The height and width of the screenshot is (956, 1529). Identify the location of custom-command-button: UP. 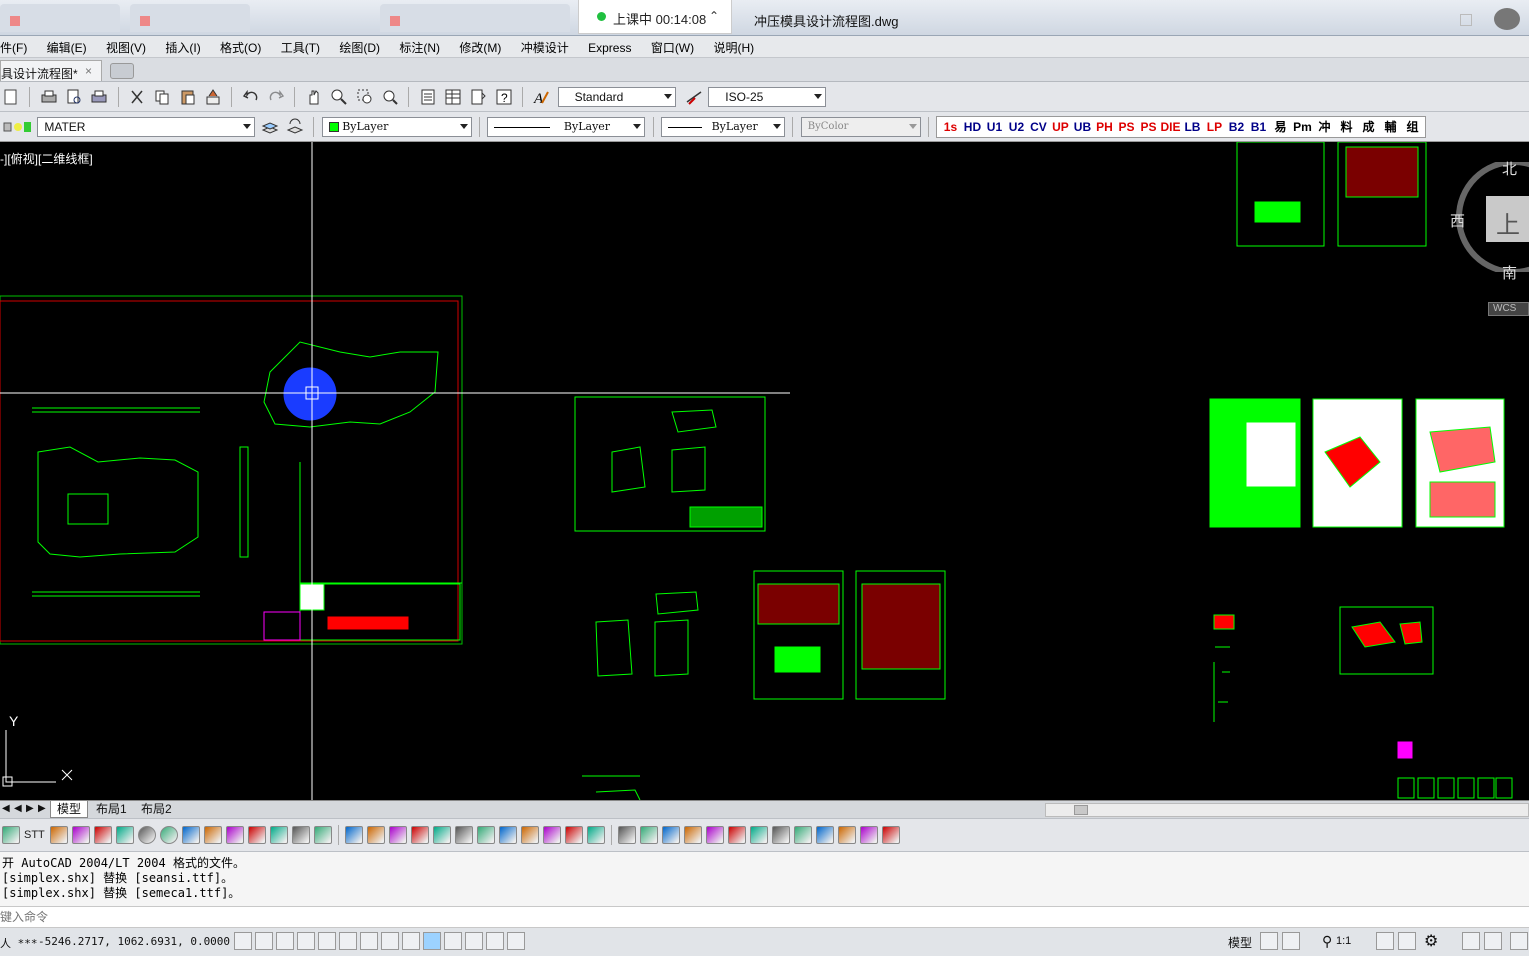
(1060, 127).